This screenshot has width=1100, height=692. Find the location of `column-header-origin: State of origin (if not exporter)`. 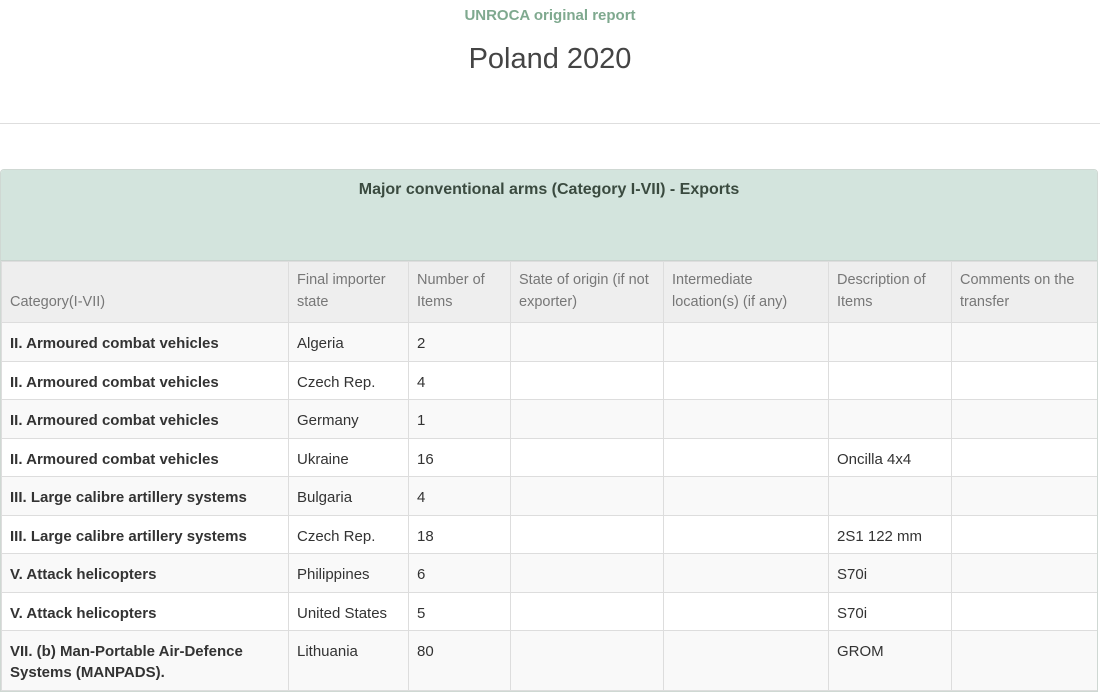

column-header-origin: State of origin (if not exporter) is located at coordinates (587, 292).